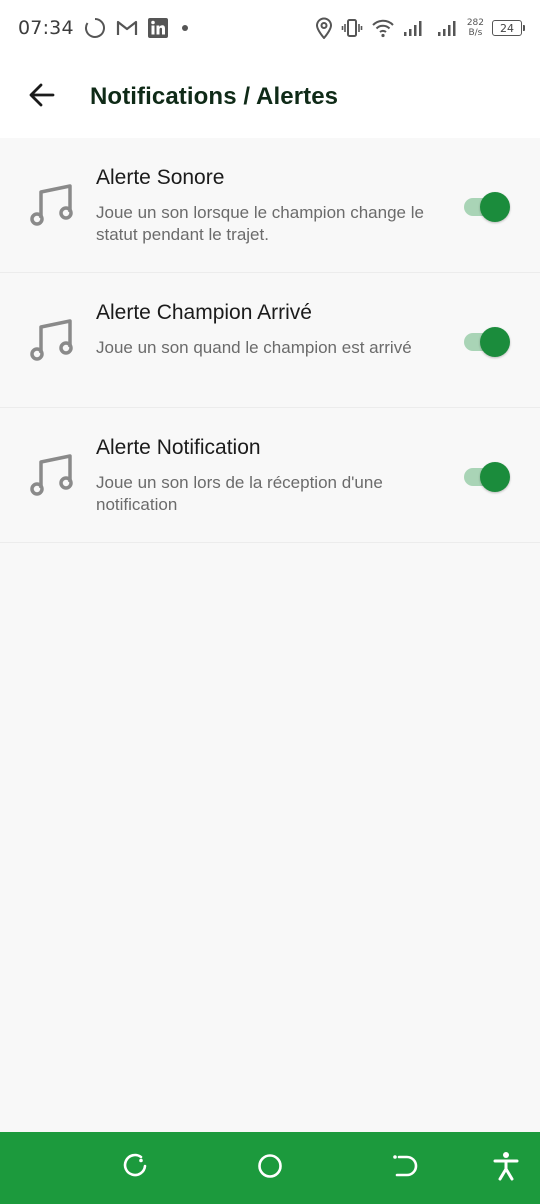 The width and height of the screenshot is (540, 1204). I want to click on page-title: Notifications / Alertes, so click(214, 96).